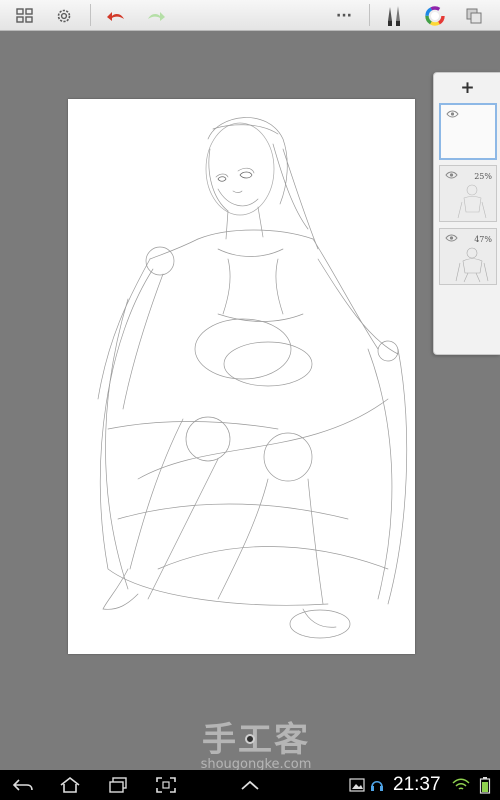  What do you see at coordinates (64, 16) in the screenshot?
I see `gear-icon` at bounding box center [64, 16].